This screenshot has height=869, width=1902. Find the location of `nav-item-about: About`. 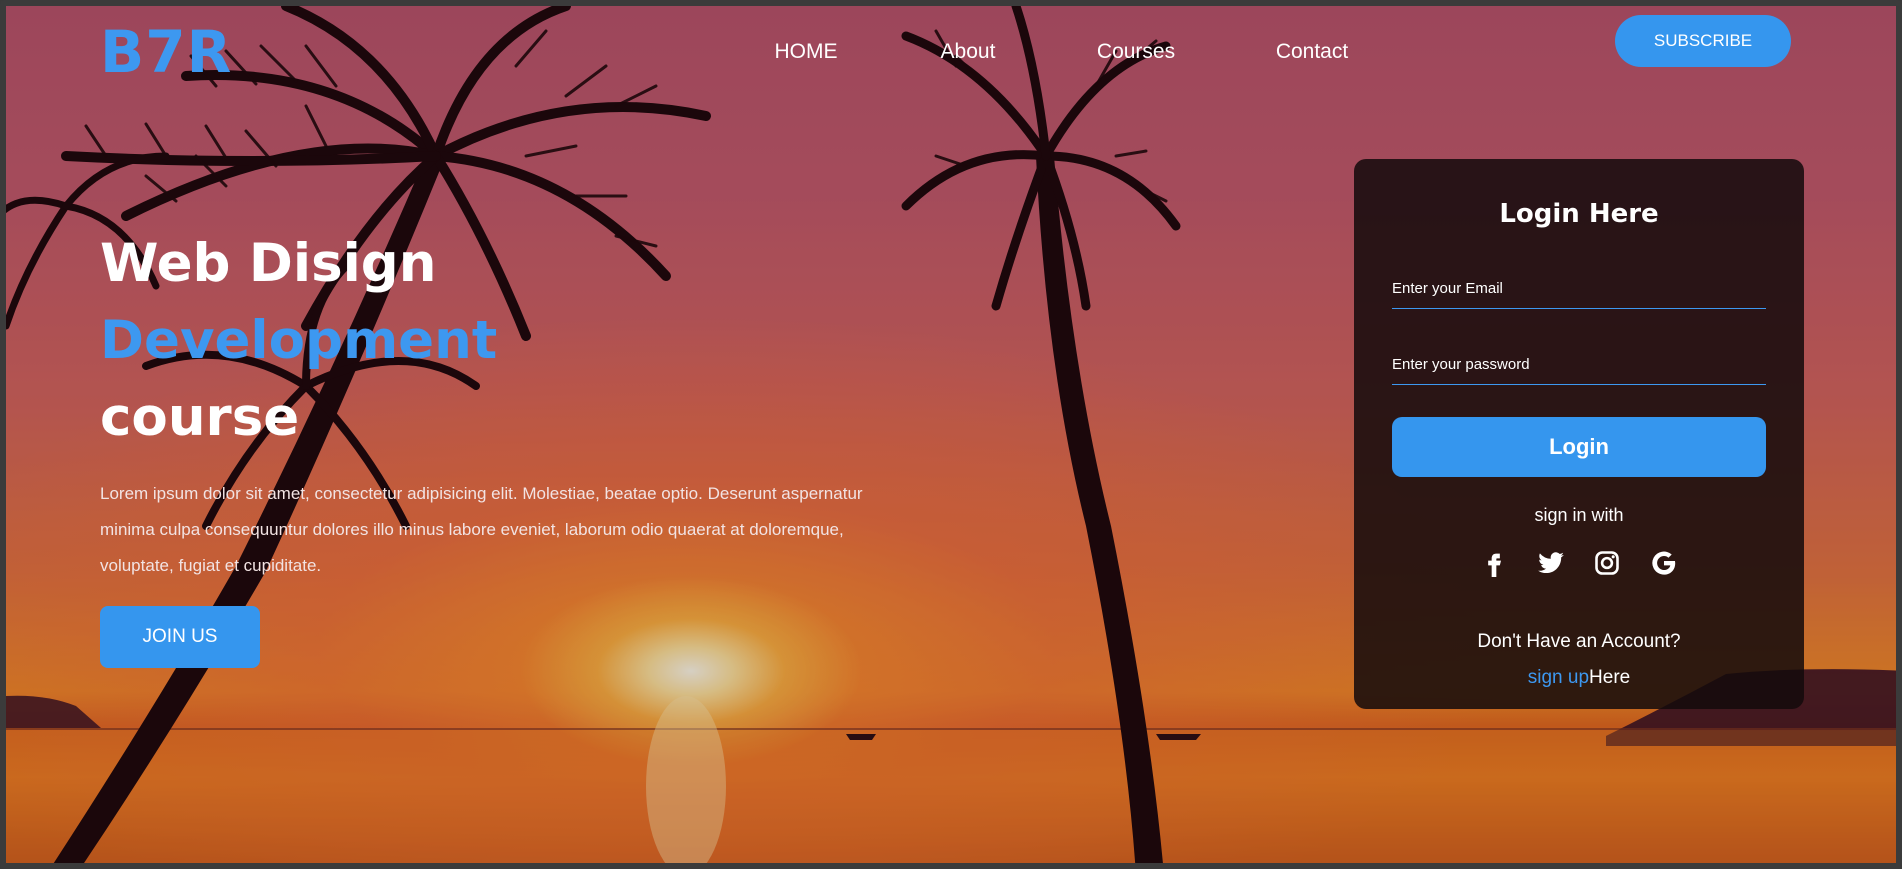

nav-item-about: About is located at coordinates (968, 52).